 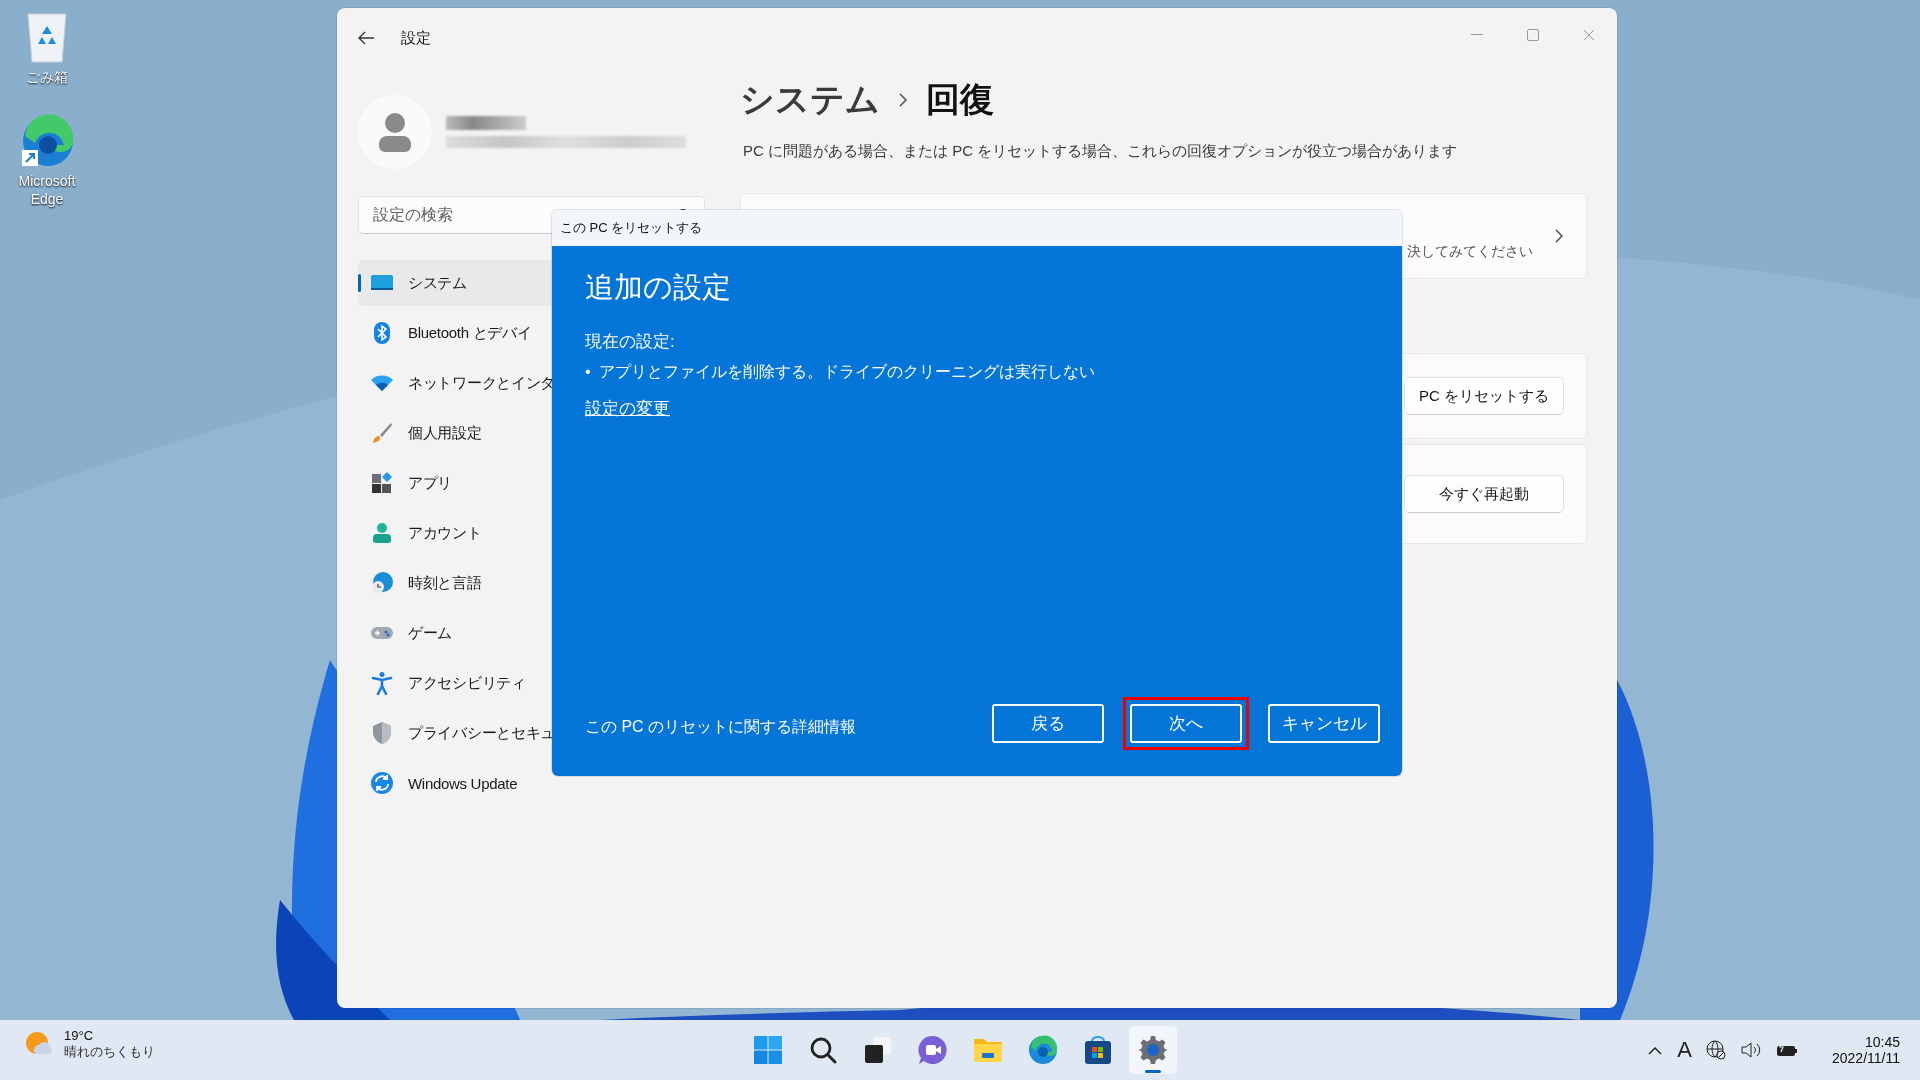 I want to click on desktop-icon-label: ごみ箱, so click(x=47, y=77).